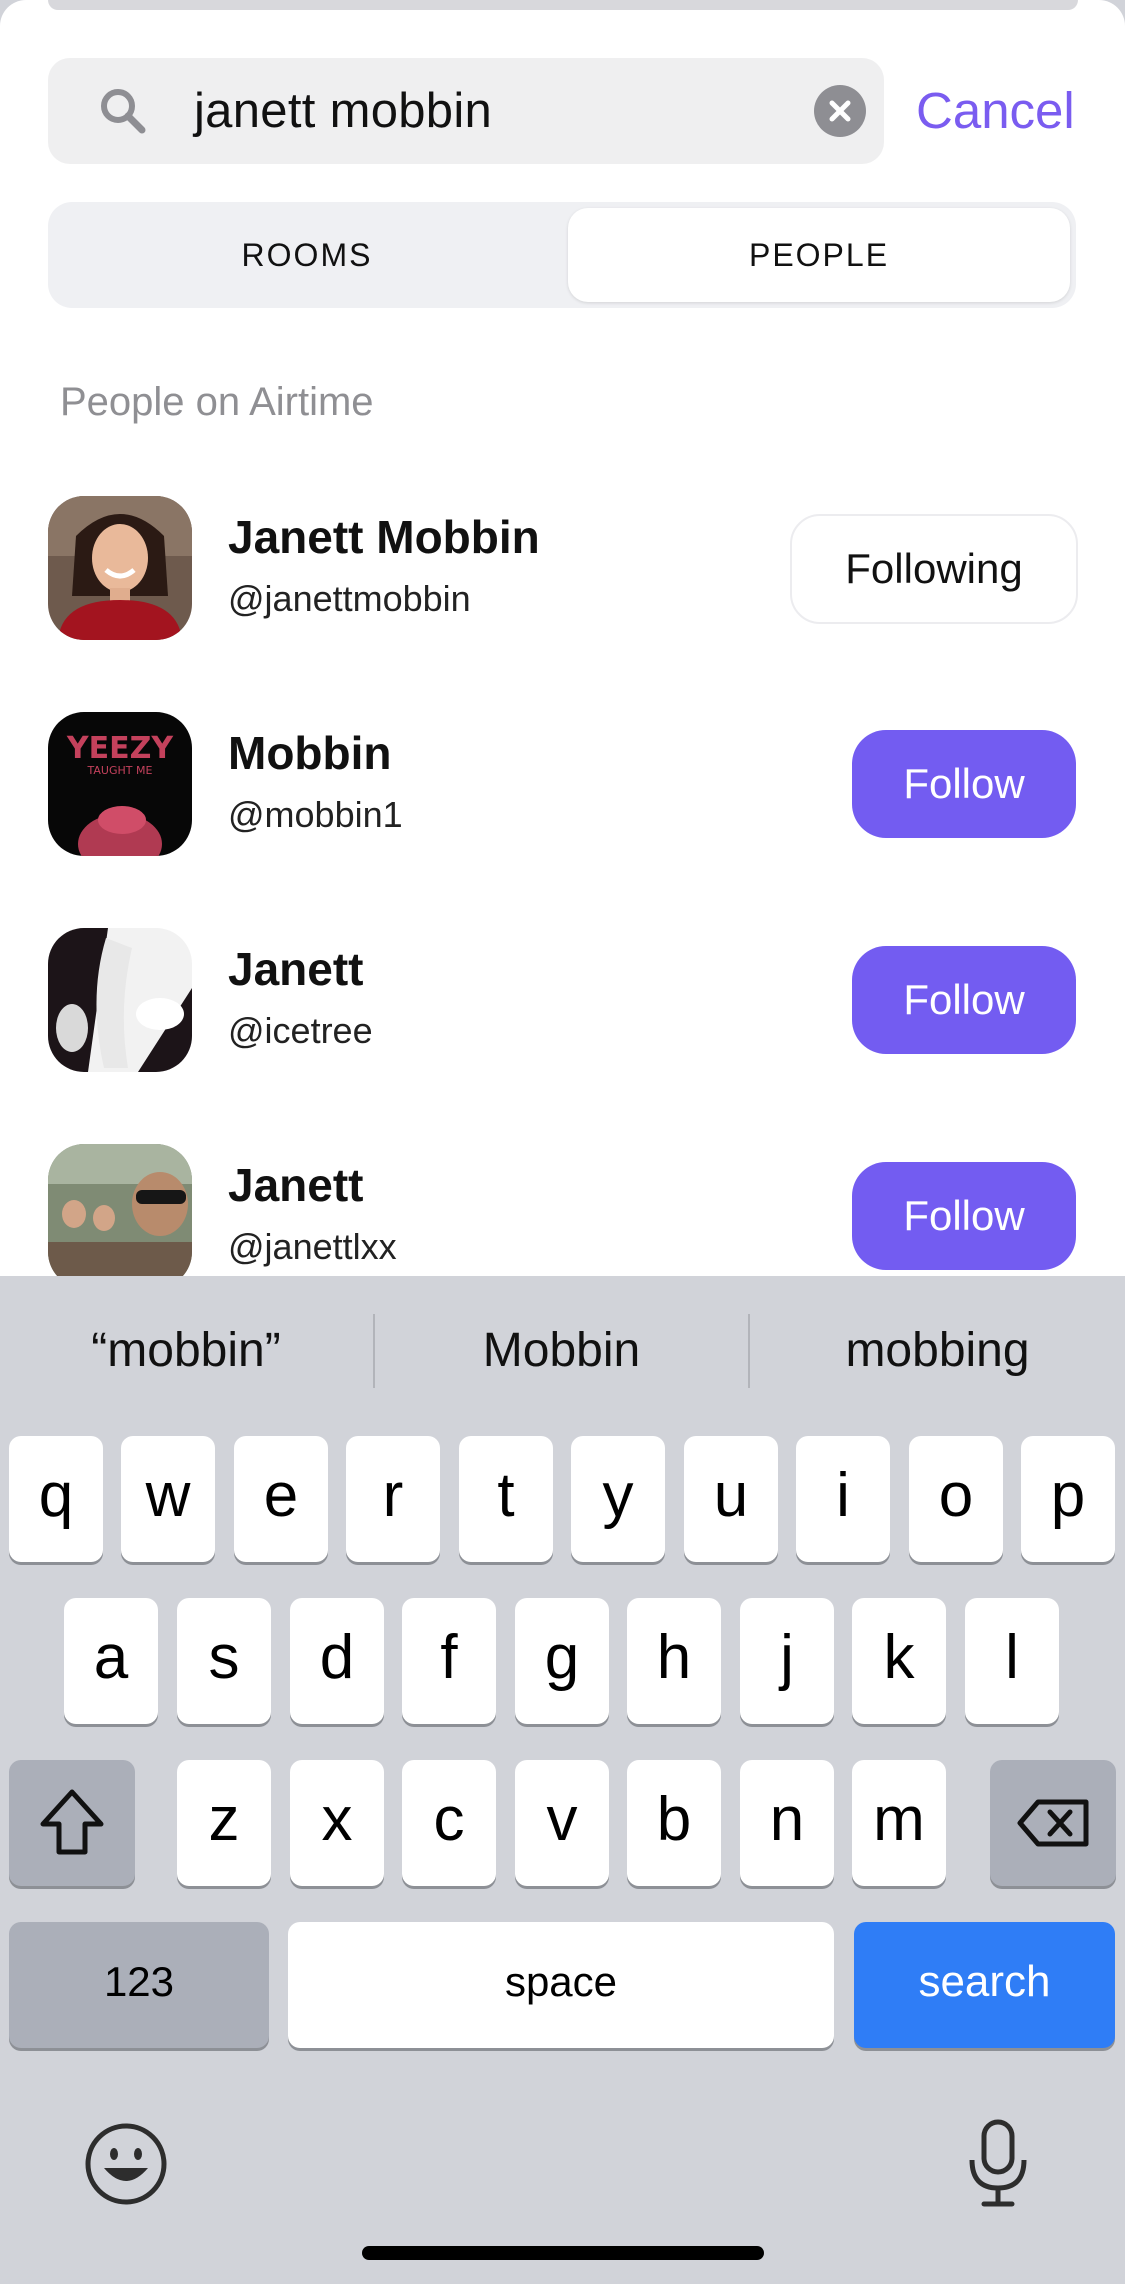 The height and width of the screenshot is (2284, 1125). I want to click on person-handle: @janettlxx, so click(312, 1246).